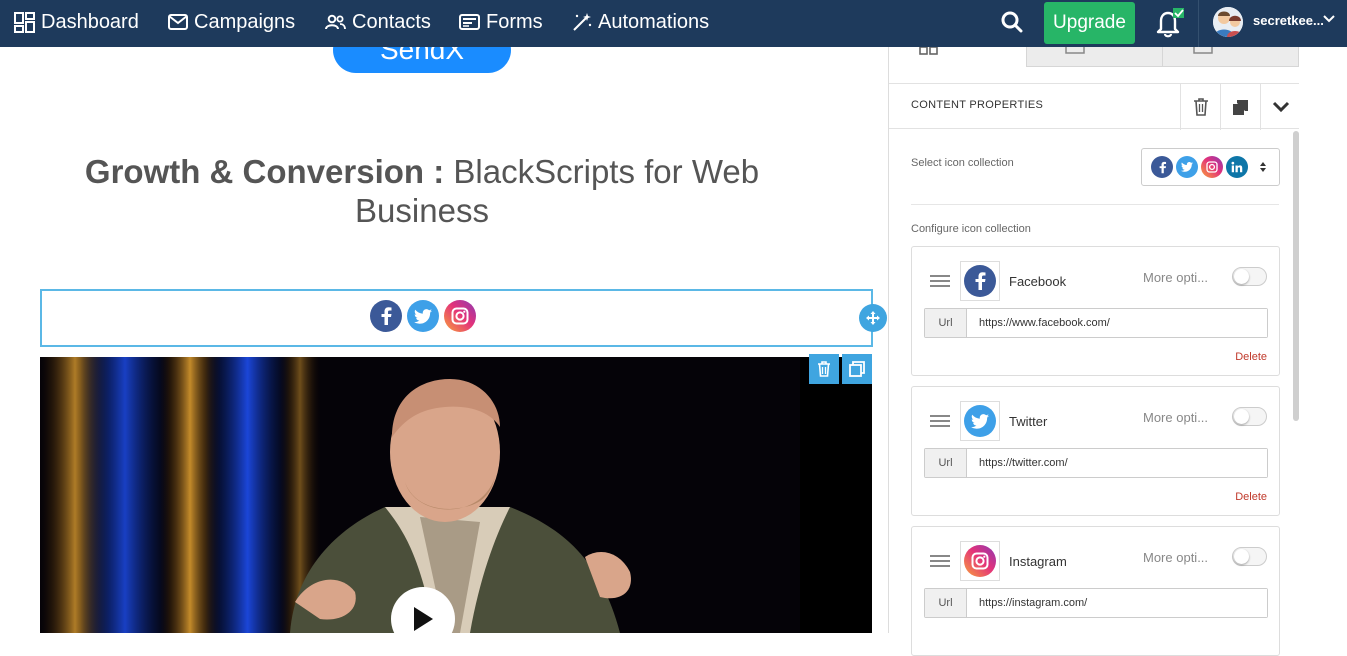 Image resolution: width=1347 pixels, height=656 pixels. Describe the element at coordinates (335, 22) in the screenshot. I see `people-icon` at that location.